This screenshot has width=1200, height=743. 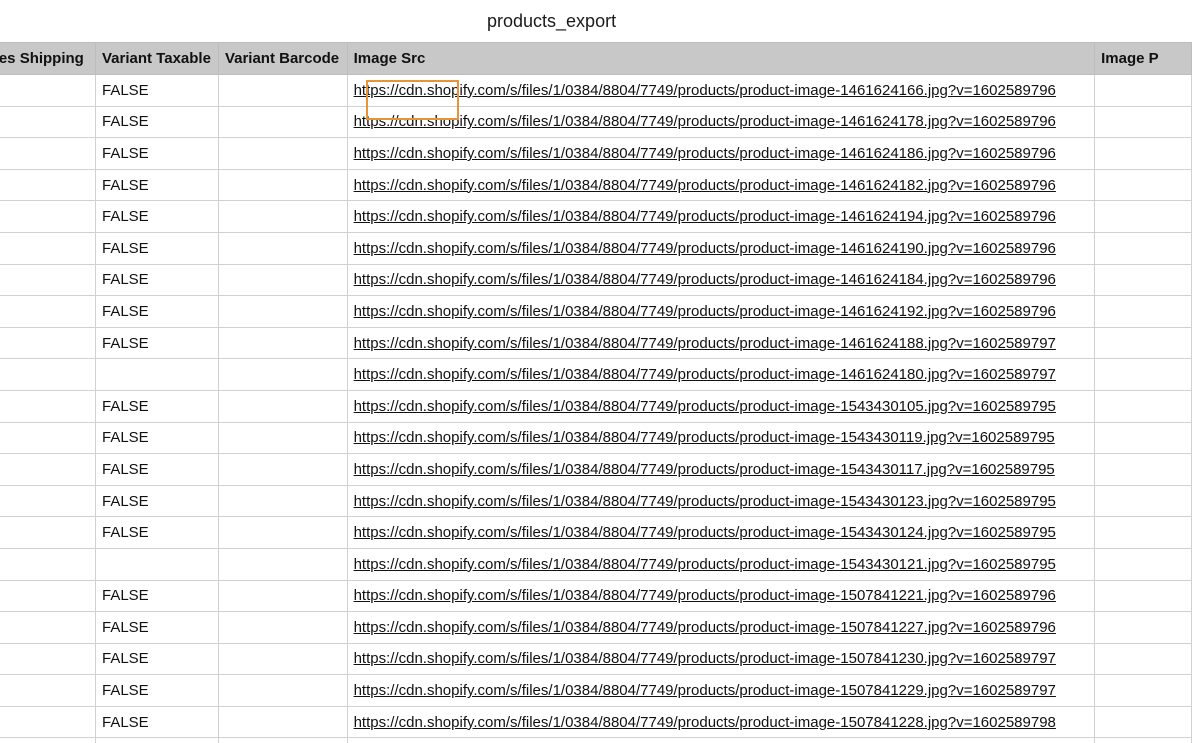 What do you see at coordinates (282, 58) in the screenshot?
I see `column-header-variant-barcode: Variant Barcode` at bounding box center [282, 58].